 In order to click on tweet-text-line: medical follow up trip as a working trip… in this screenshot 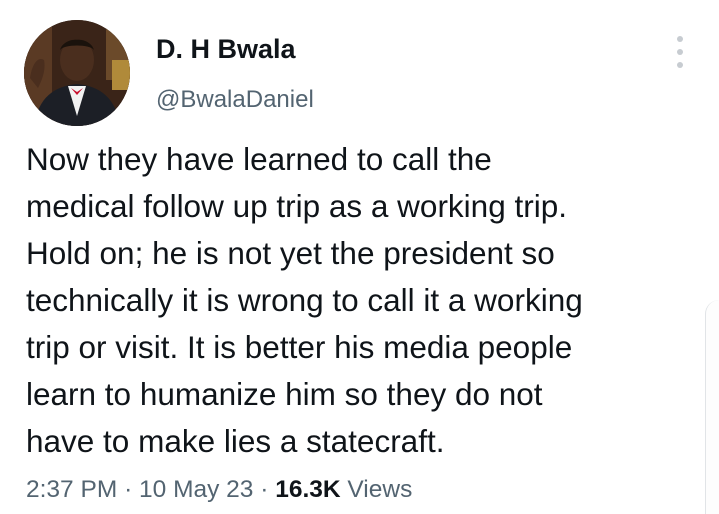, I will do `click(296, 206)`.